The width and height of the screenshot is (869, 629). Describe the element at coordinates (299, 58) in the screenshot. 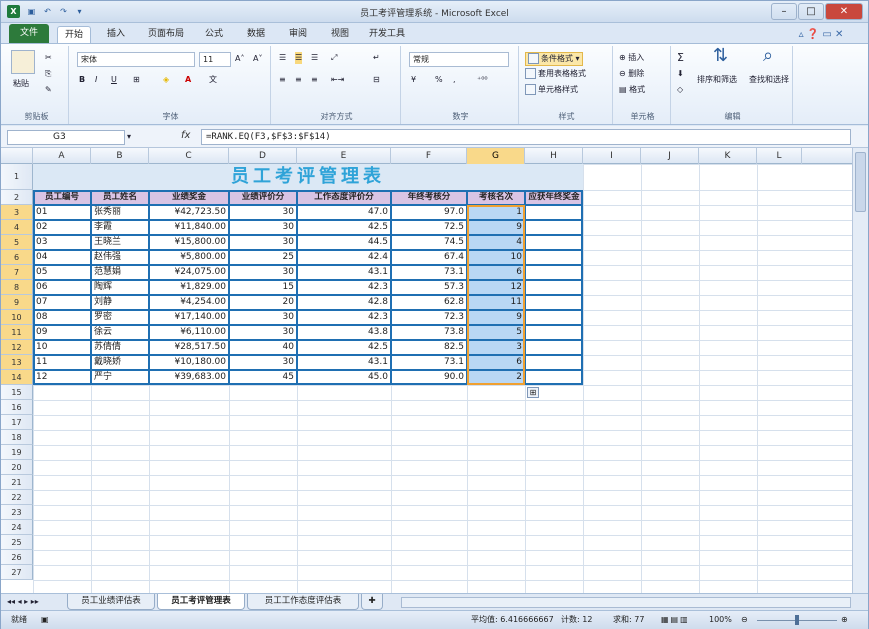

I see `align-middle-icon: ☰` at that location.